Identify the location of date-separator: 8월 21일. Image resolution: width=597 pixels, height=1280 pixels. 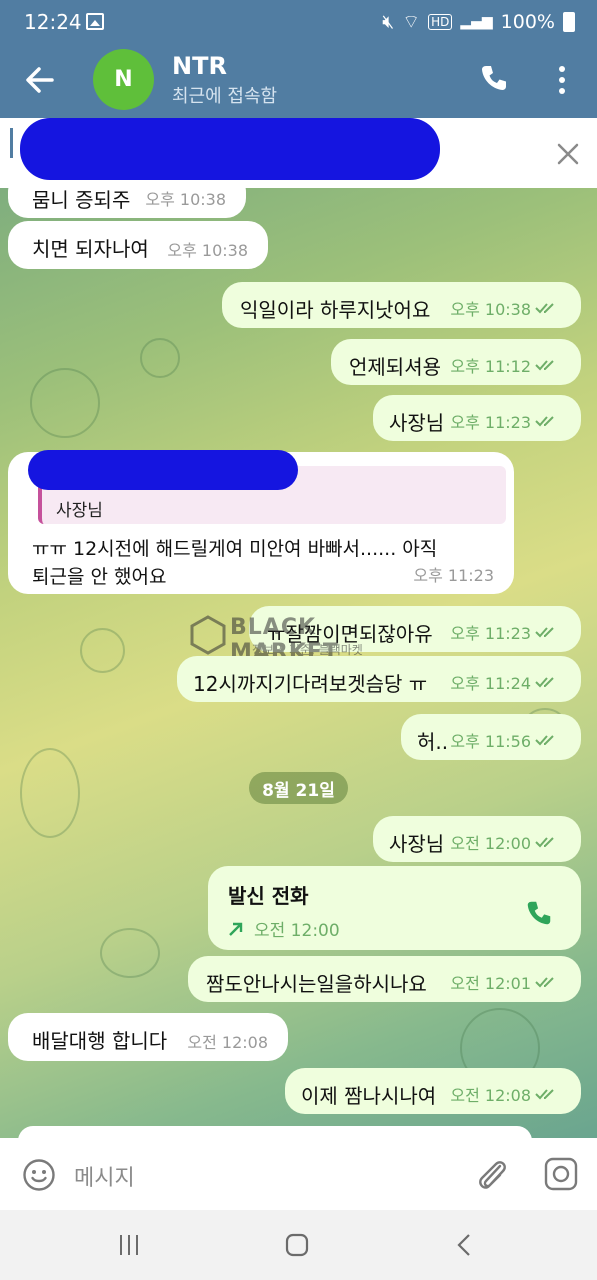
(298, 788).